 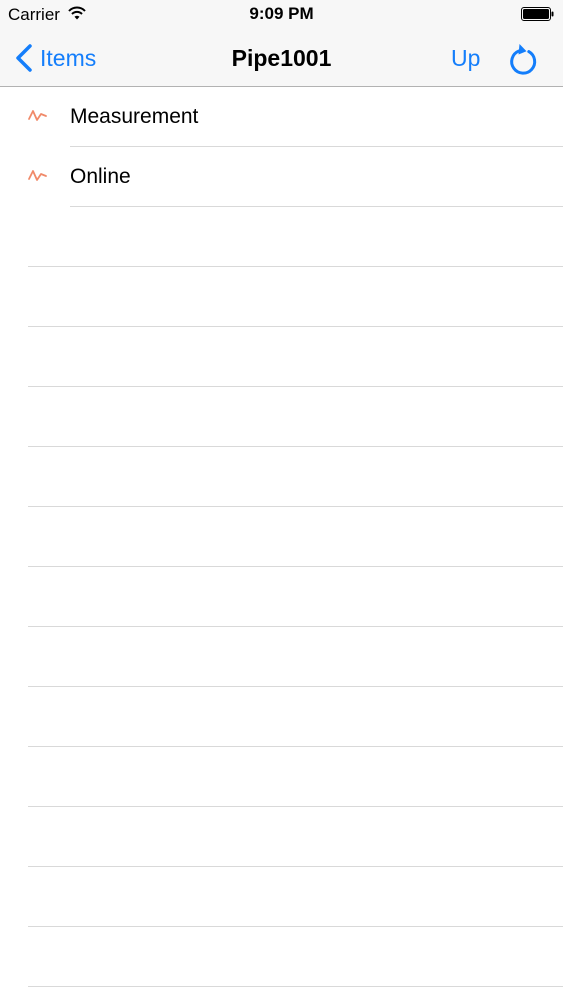 What do you see at coordinates (281, 117) in the screenshot?
I see `list-item-measurement: Measurement` at bounding box center [281, 117].